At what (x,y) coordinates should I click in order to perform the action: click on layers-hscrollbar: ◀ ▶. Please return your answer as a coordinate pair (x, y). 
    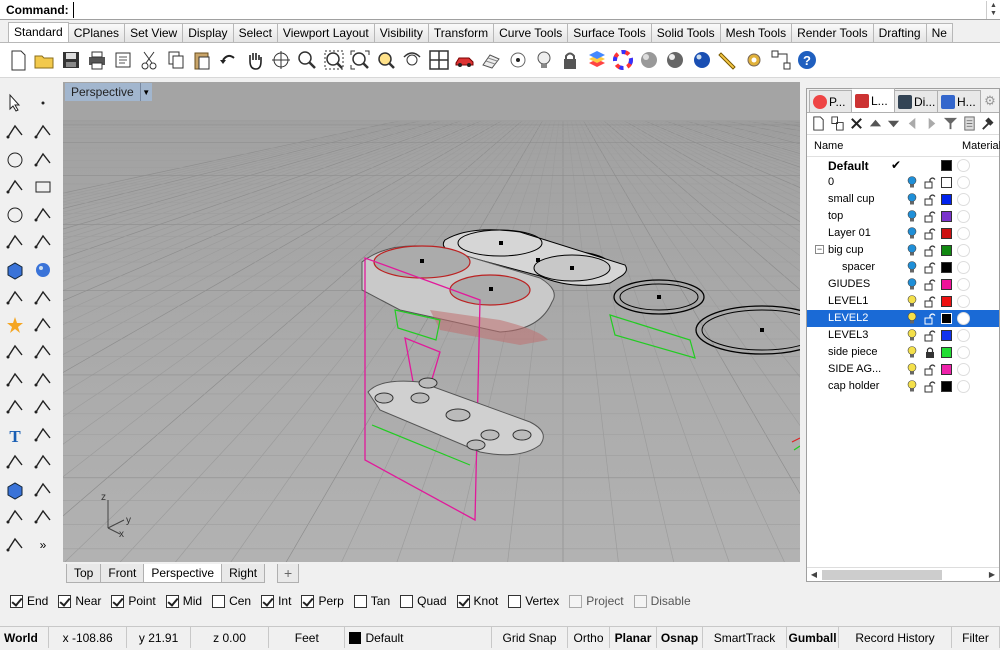
    Looking at the image, I should click on (903, 574).